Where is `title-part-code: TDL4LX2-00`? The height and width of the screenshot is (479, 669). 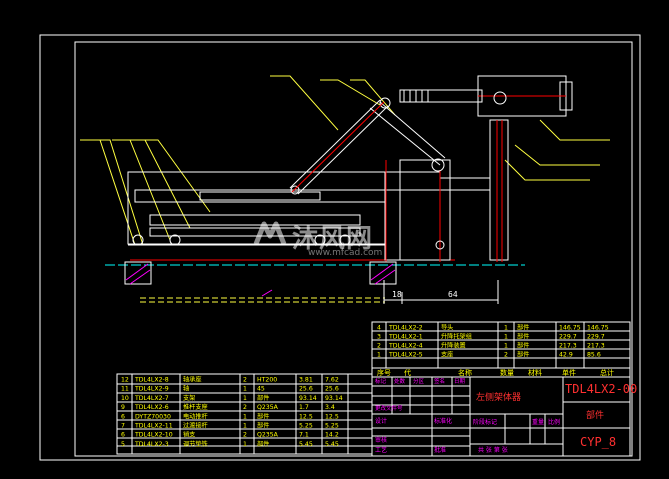
title-part-code: TDL4LX2-00 is located at coordinates (601, 389).